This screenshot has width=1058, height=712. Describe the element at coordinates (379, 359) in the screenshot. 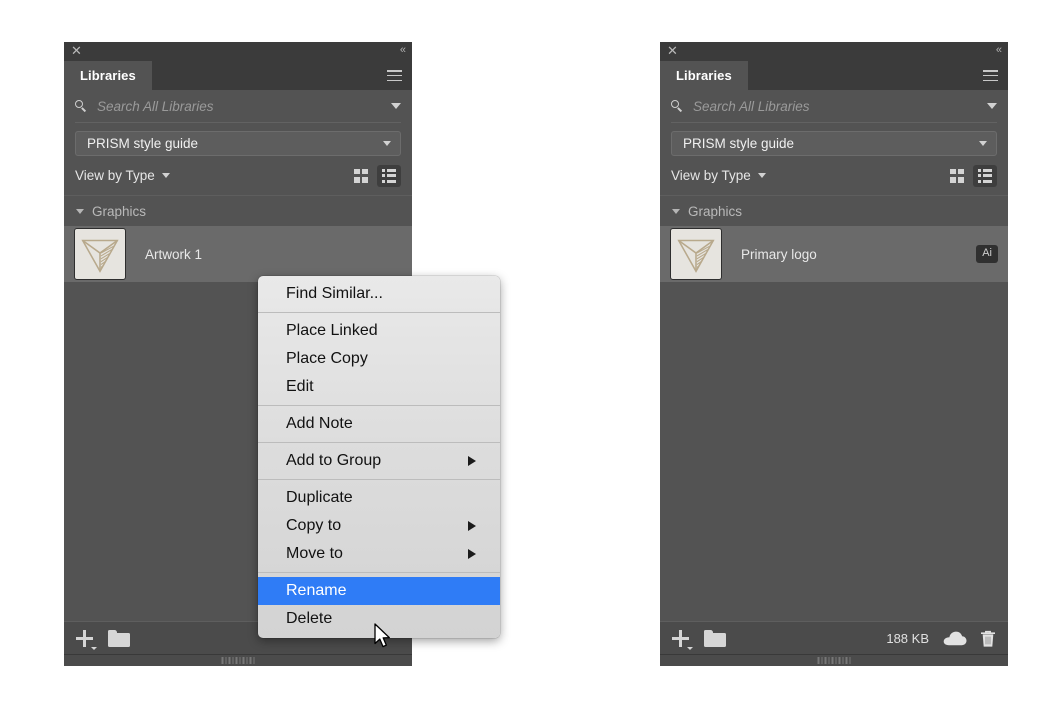

I see `menu-item-place-copy: Place Copy` at that location.